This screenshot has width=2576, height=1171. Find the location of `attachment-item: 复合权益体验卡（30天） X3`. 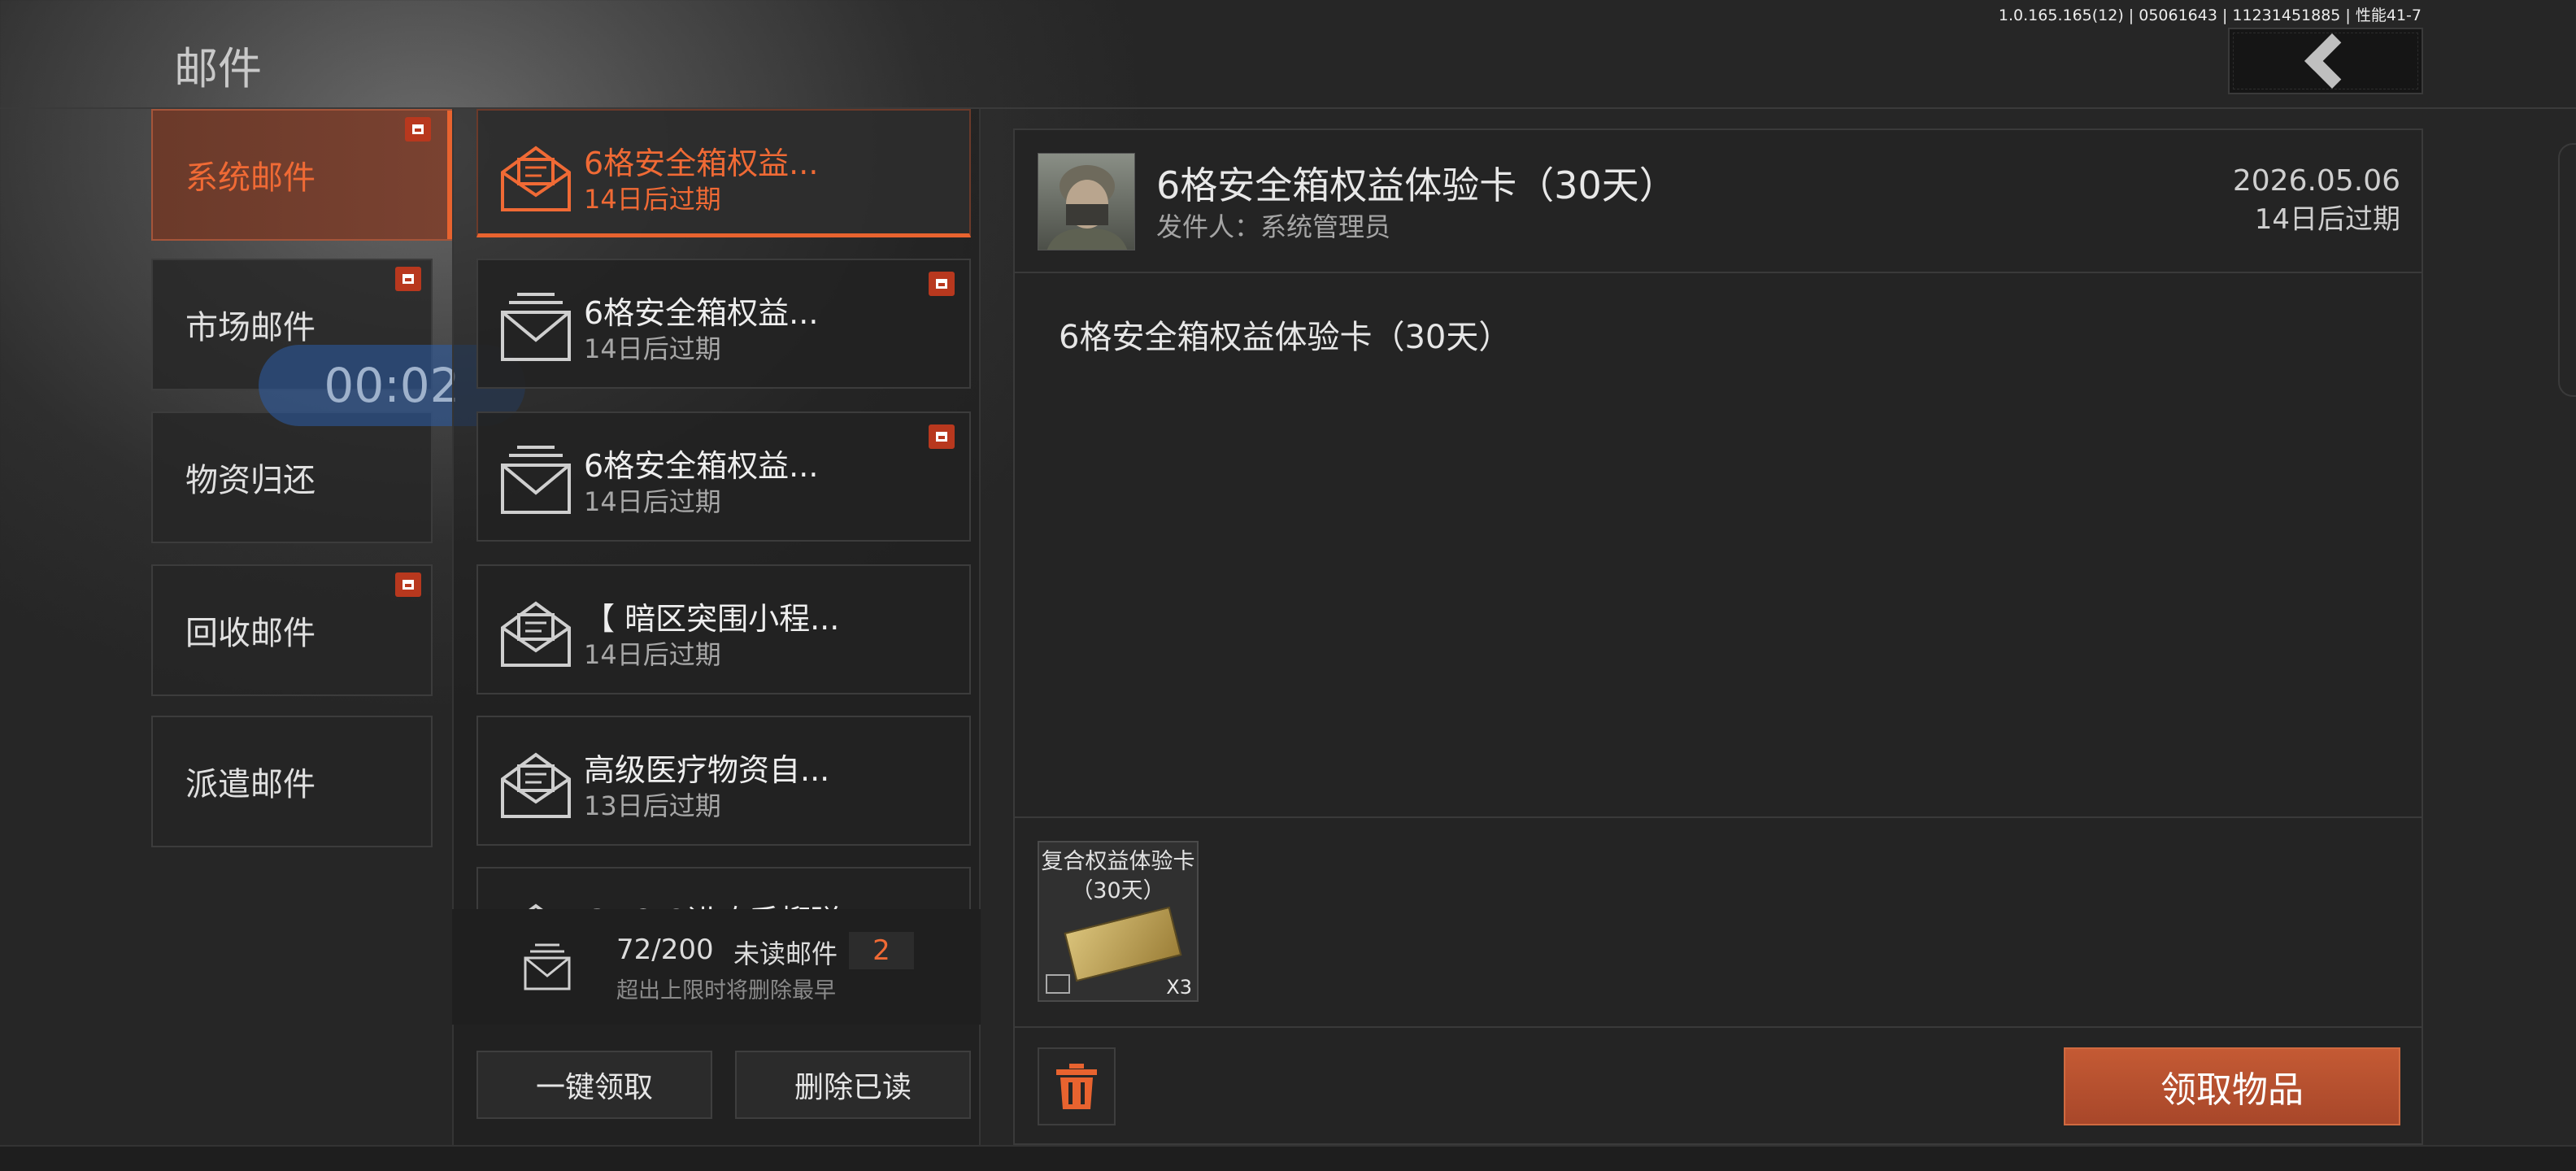

attachment-item: 复合权益体验卡（30天） X3 is located at coordinates (1118, 921).